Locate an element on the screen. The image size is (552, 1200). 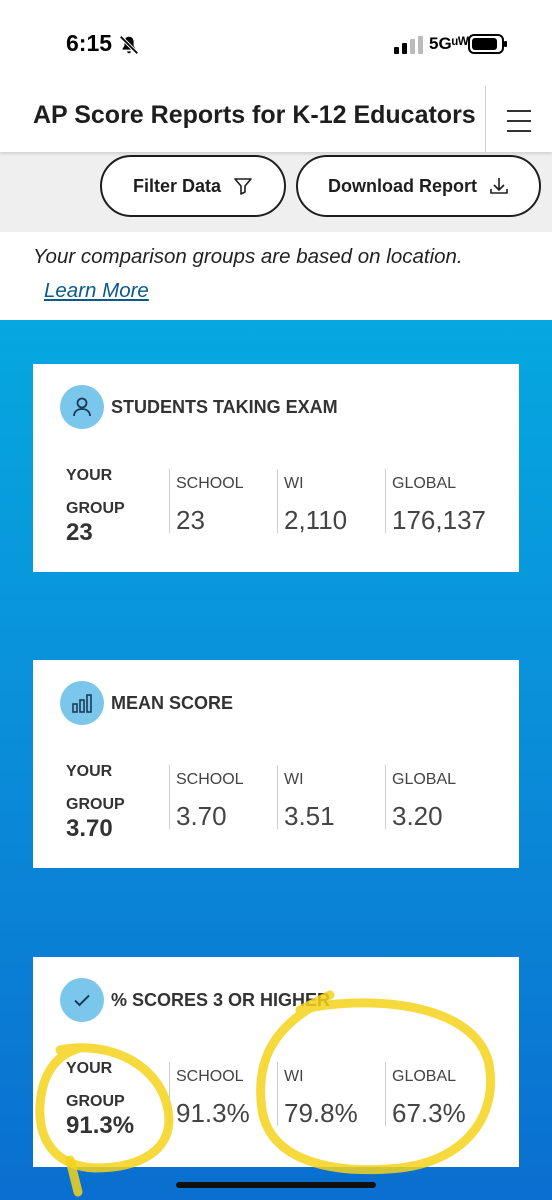
cellular-signal-icon is located at coordinates (408, 45).